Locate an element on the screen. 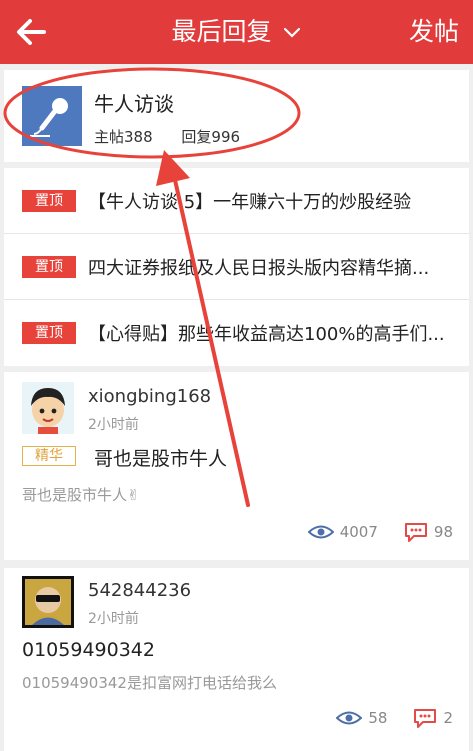 The width and height of the screenshot is (473, 751). user-photo-avatar-icon is located at coordinates (48, 602).